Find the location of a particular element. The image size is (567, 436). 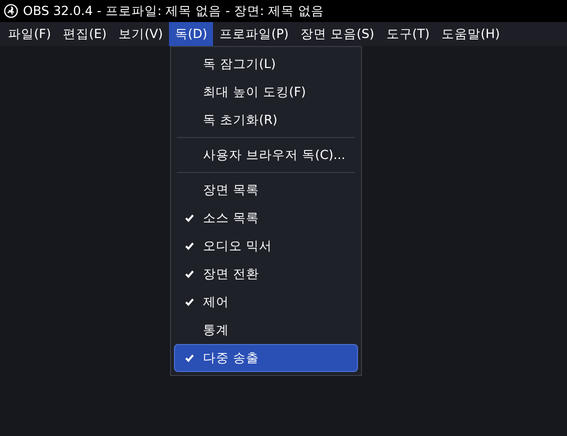

window-title: OBS 32.0.4 - 프로파일: 제목 없음 - 장면: 제목 없음 is located at coordinates (173, 11).